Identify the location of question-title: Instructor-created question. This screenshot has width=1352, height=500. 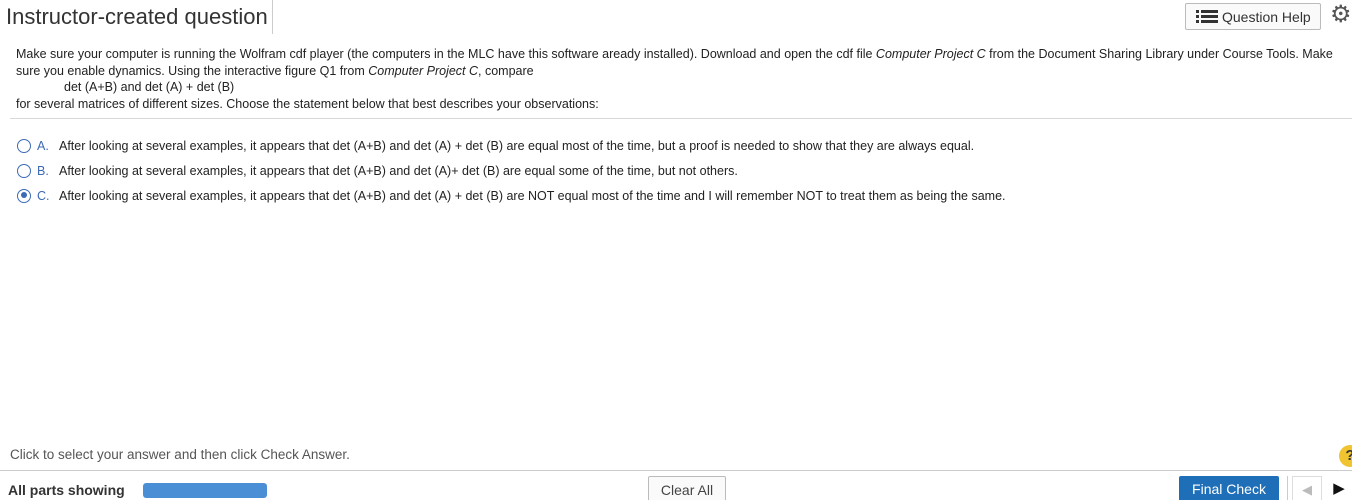
(137, 16).